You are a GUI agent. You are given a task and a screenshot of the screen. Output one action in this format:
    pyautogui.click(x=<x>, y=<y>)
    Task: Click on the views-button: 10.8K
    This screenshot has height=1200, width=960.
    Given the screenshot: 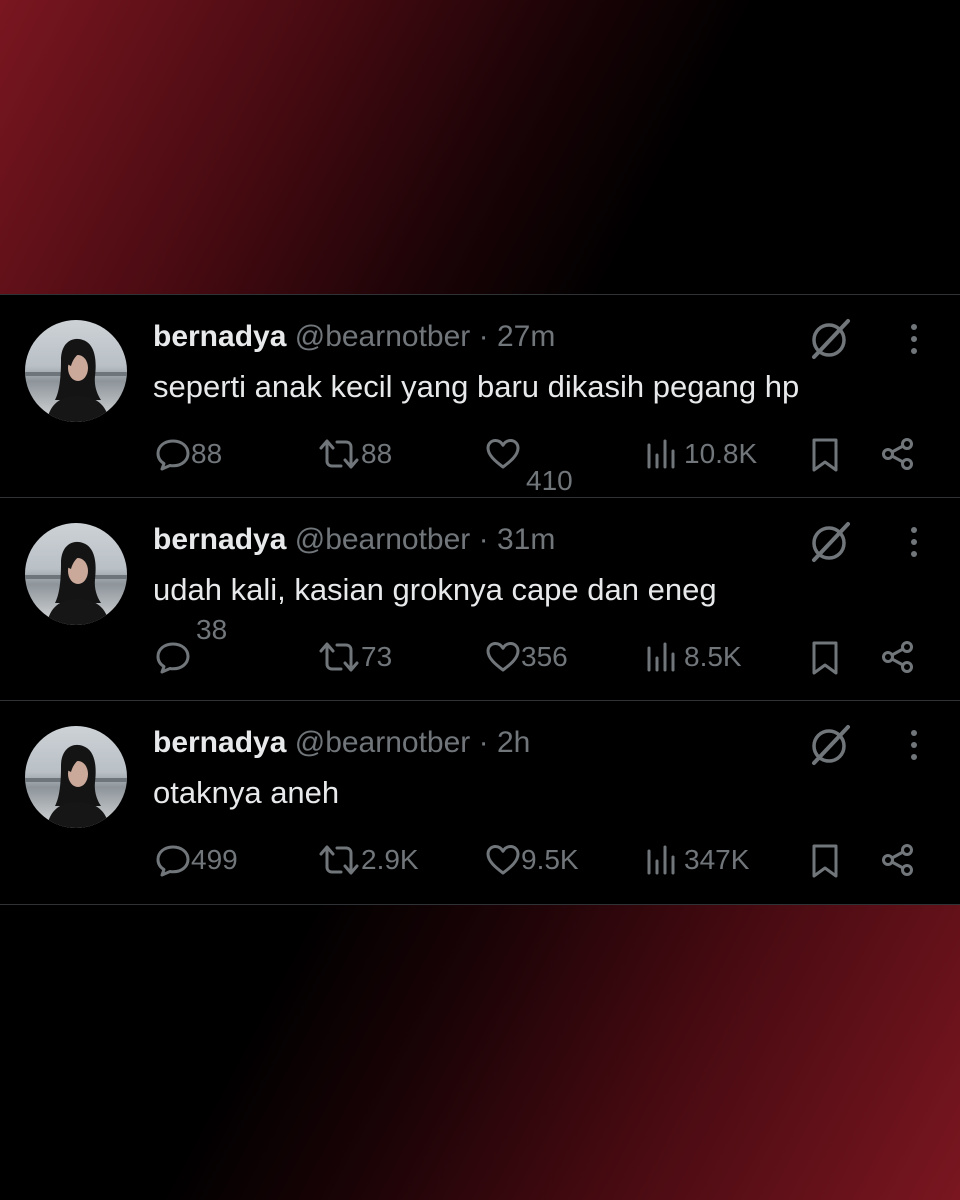 What is the action you would take?
    pyautogui.click(x=701, y=454)
    